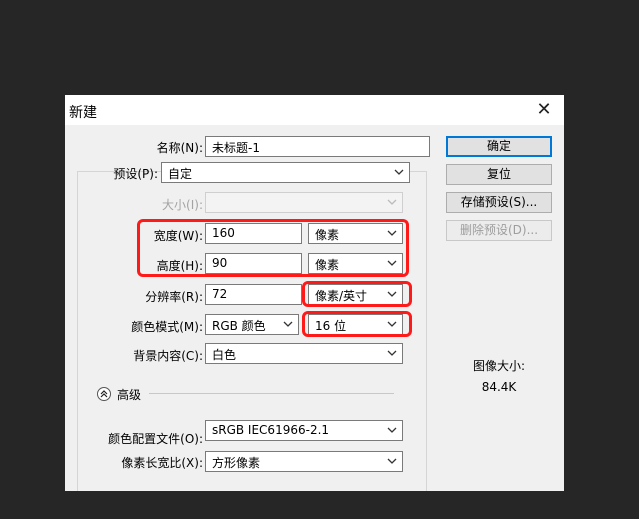 This screenshot has width=639, height=519. I want to click on aspect-value: 方形像素, so click(236, 463).